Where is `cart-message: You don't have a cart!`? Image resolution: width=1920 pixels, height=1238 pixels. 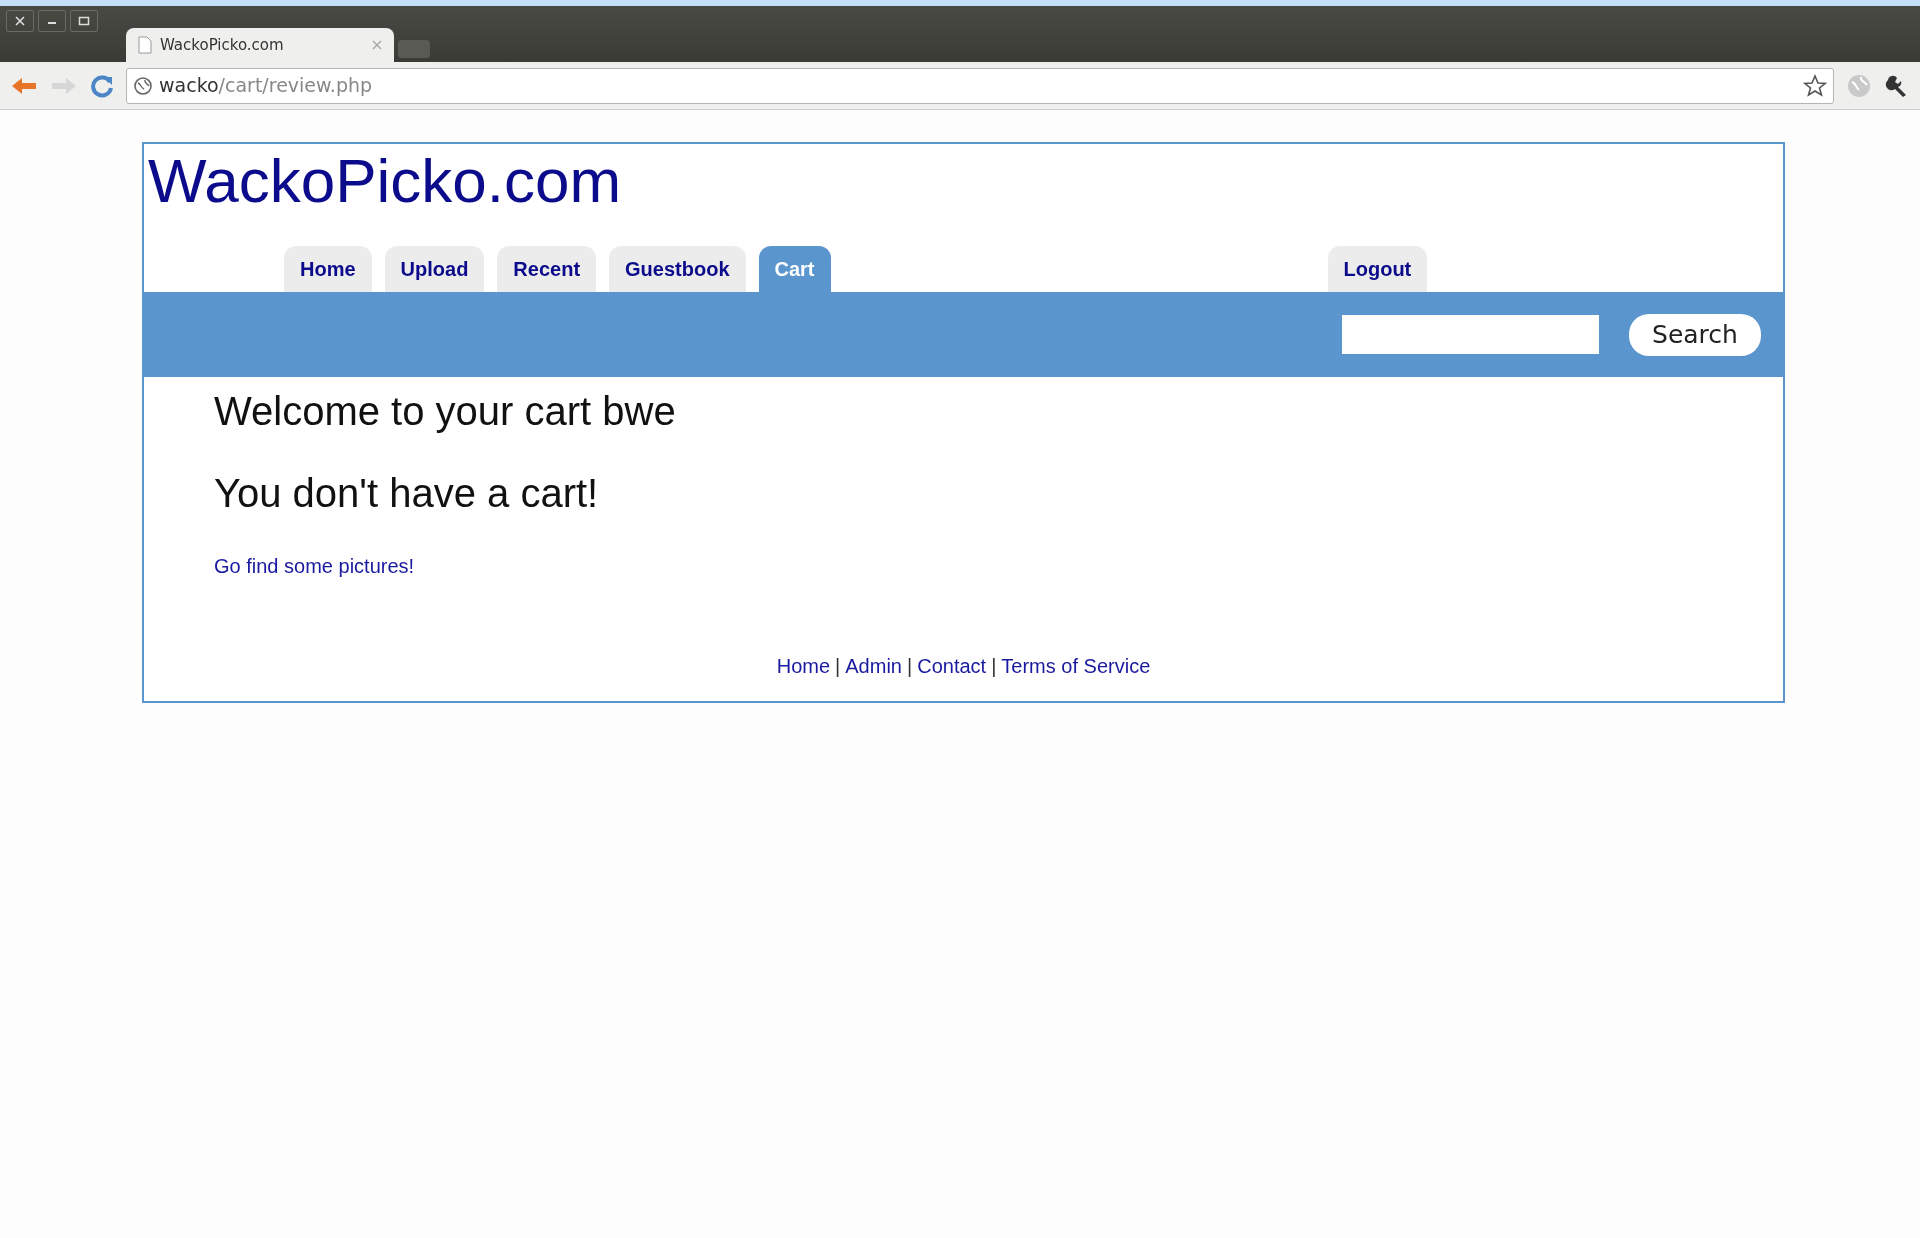
cart-message: You don't have a cart! is located at coordinates (407, 493).